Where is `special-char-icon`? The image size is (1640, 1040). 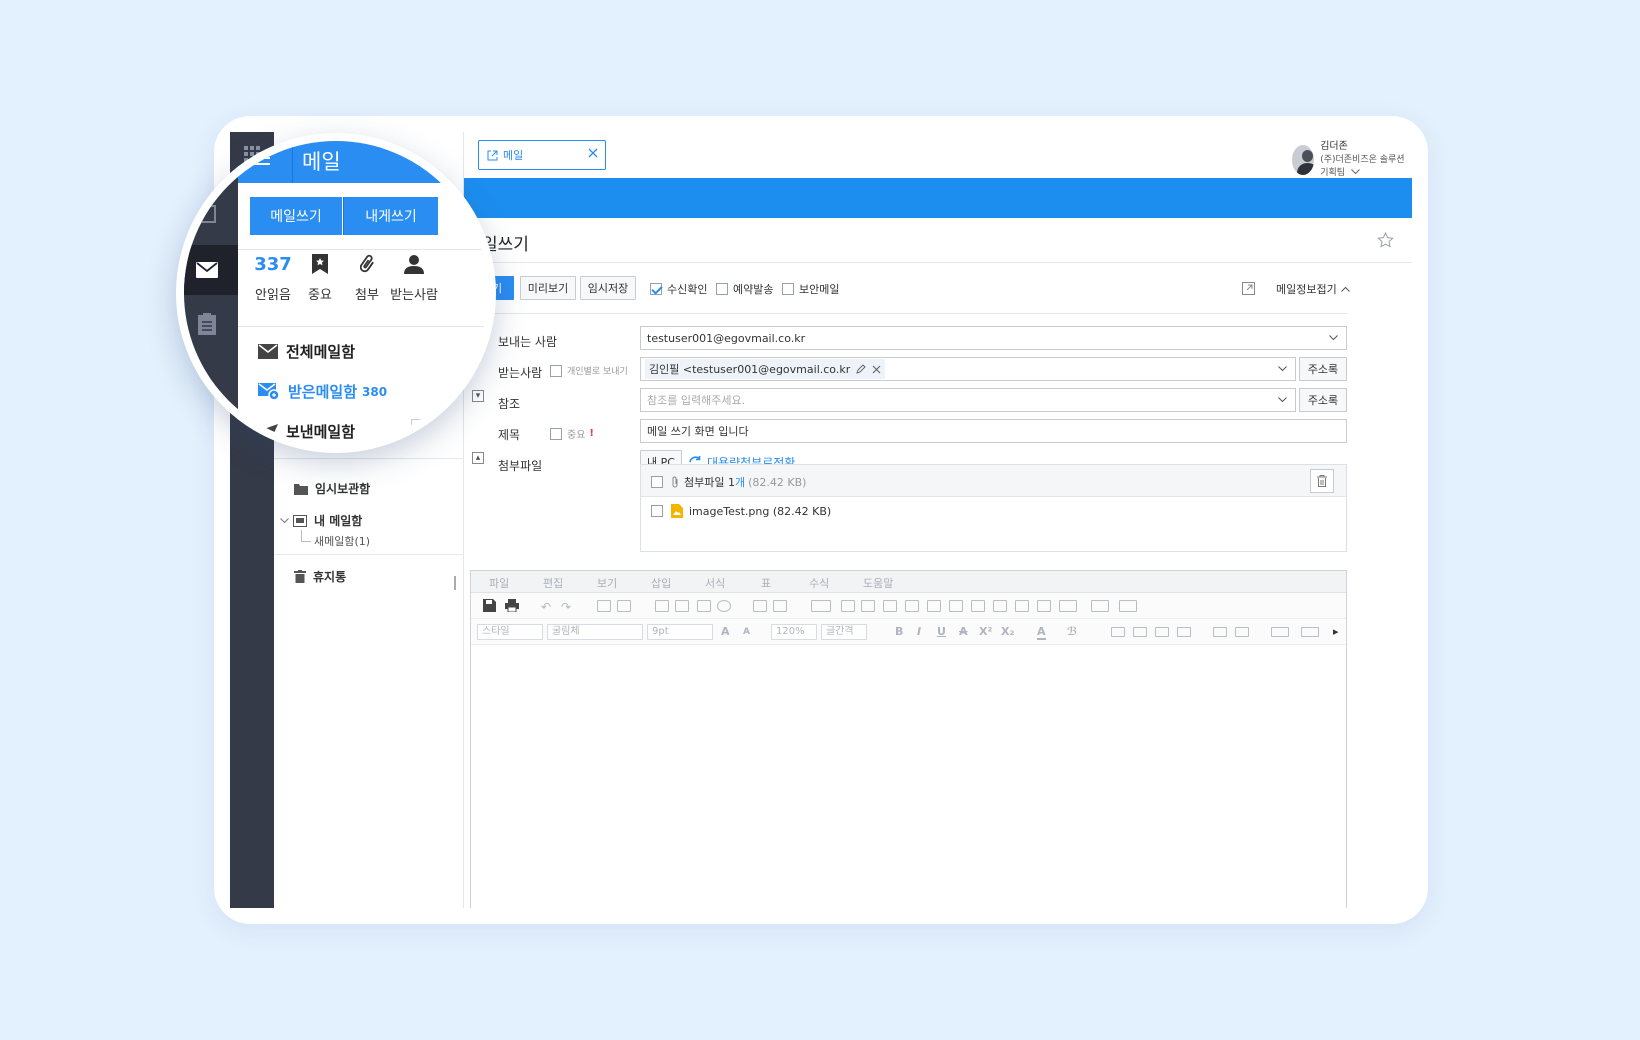 special-char-icon is located at coordinates (704, 606).